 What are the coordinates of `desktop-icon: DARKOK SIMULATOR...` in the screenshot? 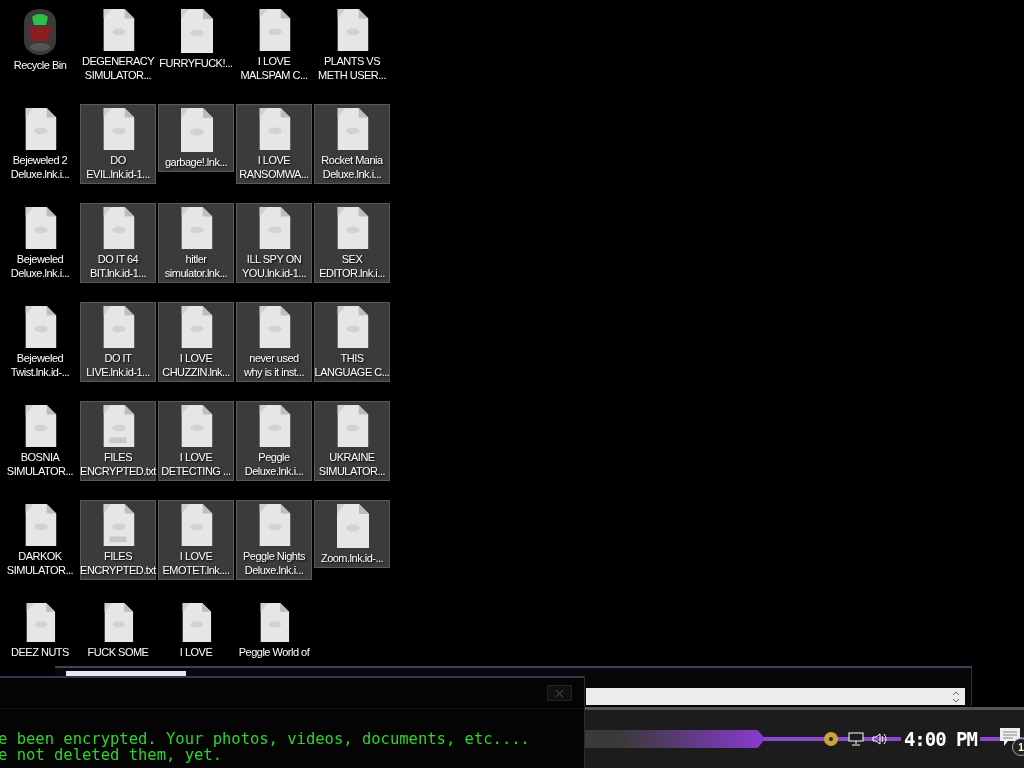 It's located at (40, 540).